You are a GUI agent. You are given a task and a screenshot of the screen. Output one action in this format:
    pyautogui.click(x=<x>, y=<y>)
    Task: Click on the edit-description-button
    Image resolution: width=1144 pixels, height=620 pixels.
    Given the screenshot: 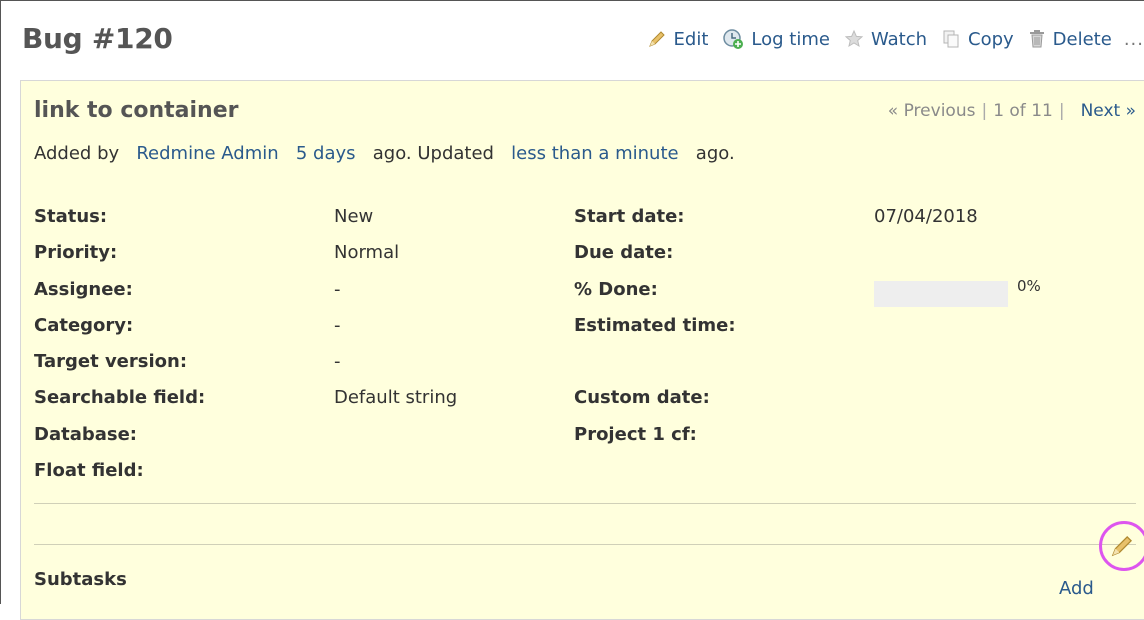 What is the action you would take?
    pyautogui.click(x=1122, y=548)
    